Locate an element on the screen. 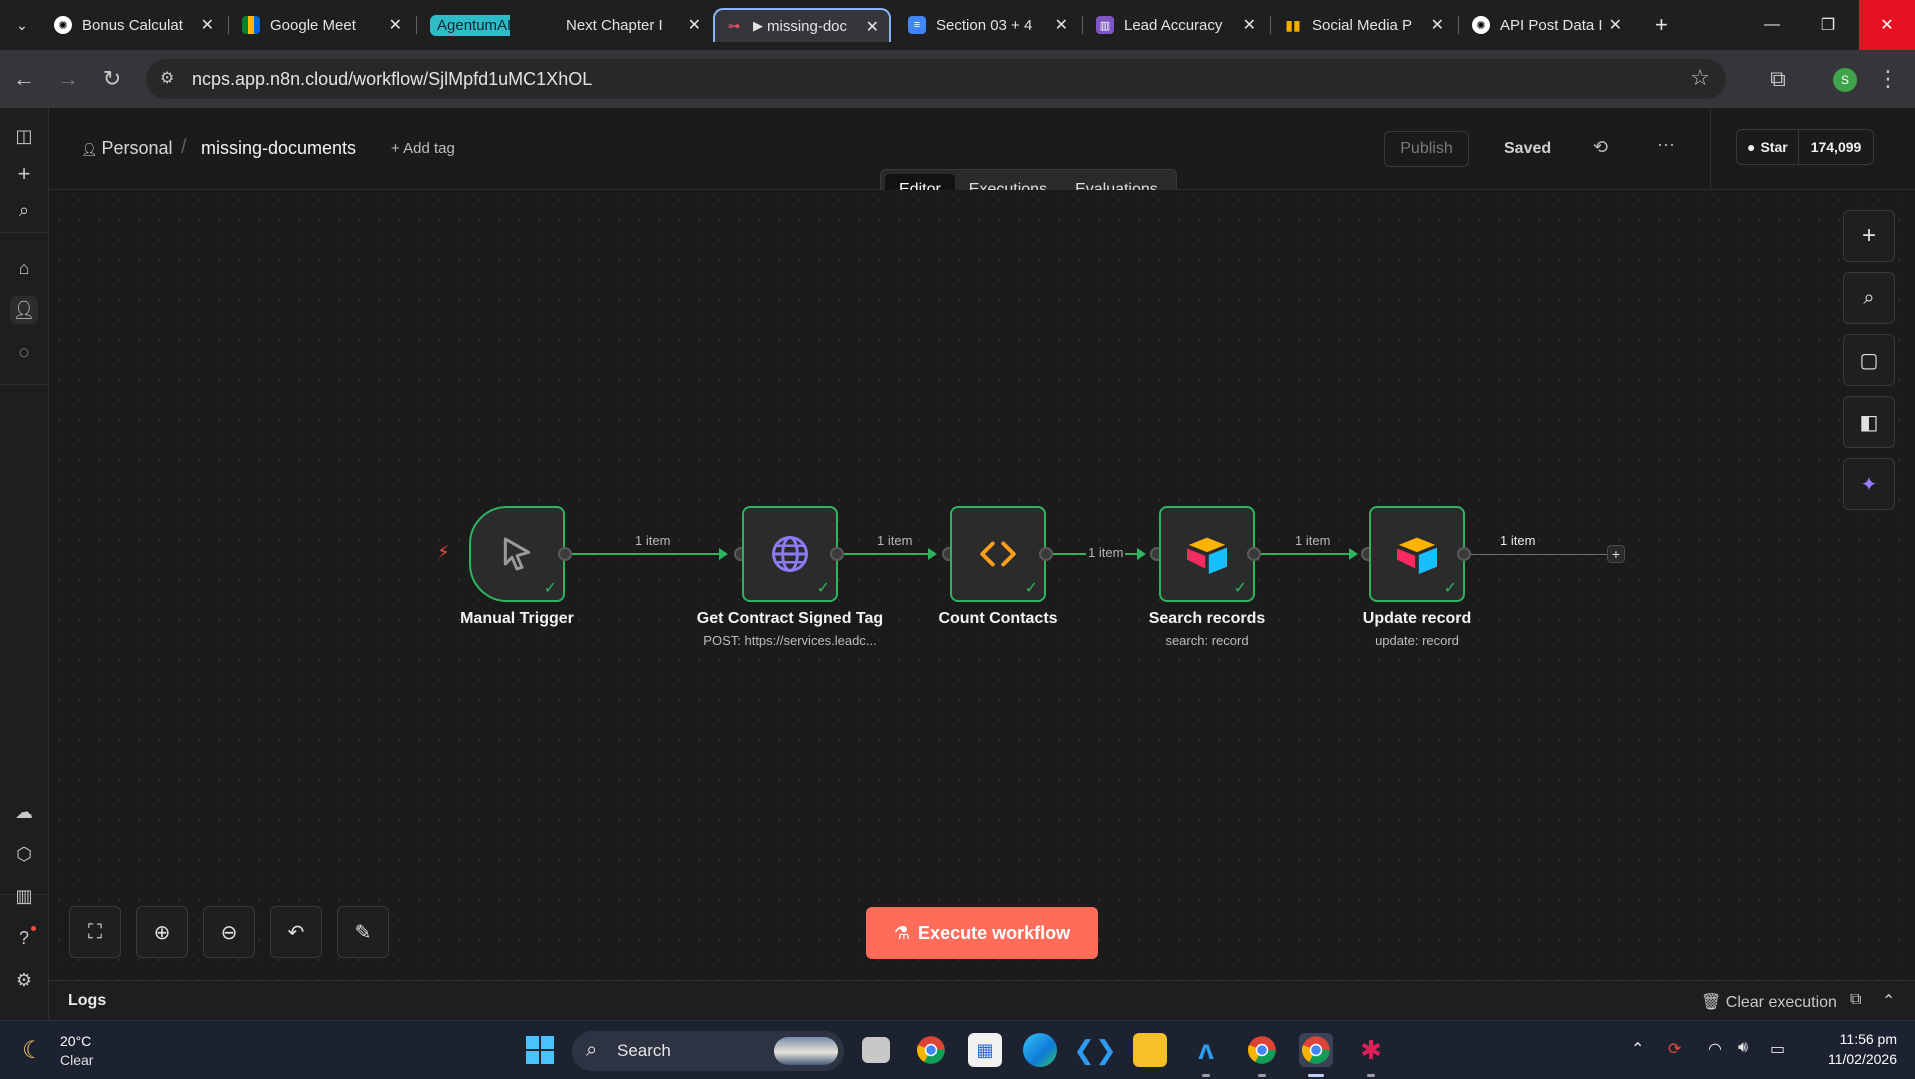 The width and height of the screenshot is (1915, 1079). clear-execution-button: 🗑︎ Clear execution is located at coordinates (1769, 1002).